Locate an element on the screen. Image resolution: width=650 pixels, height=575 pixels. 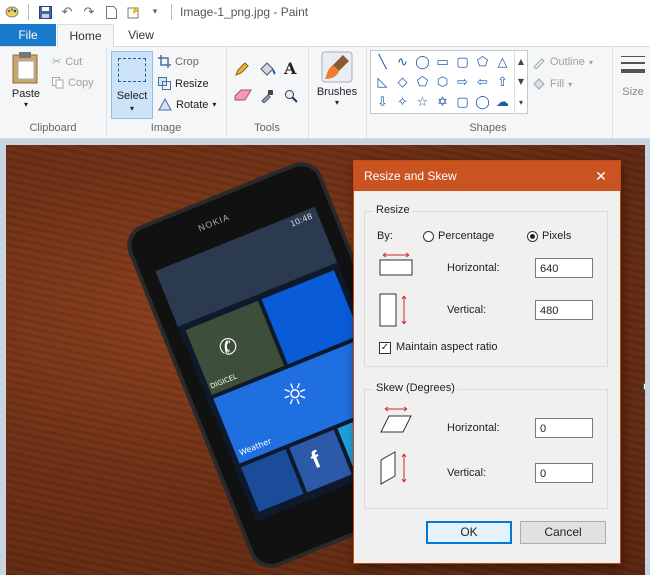
ribbon-tabs: File Home View is located at coordinates (325, 36).